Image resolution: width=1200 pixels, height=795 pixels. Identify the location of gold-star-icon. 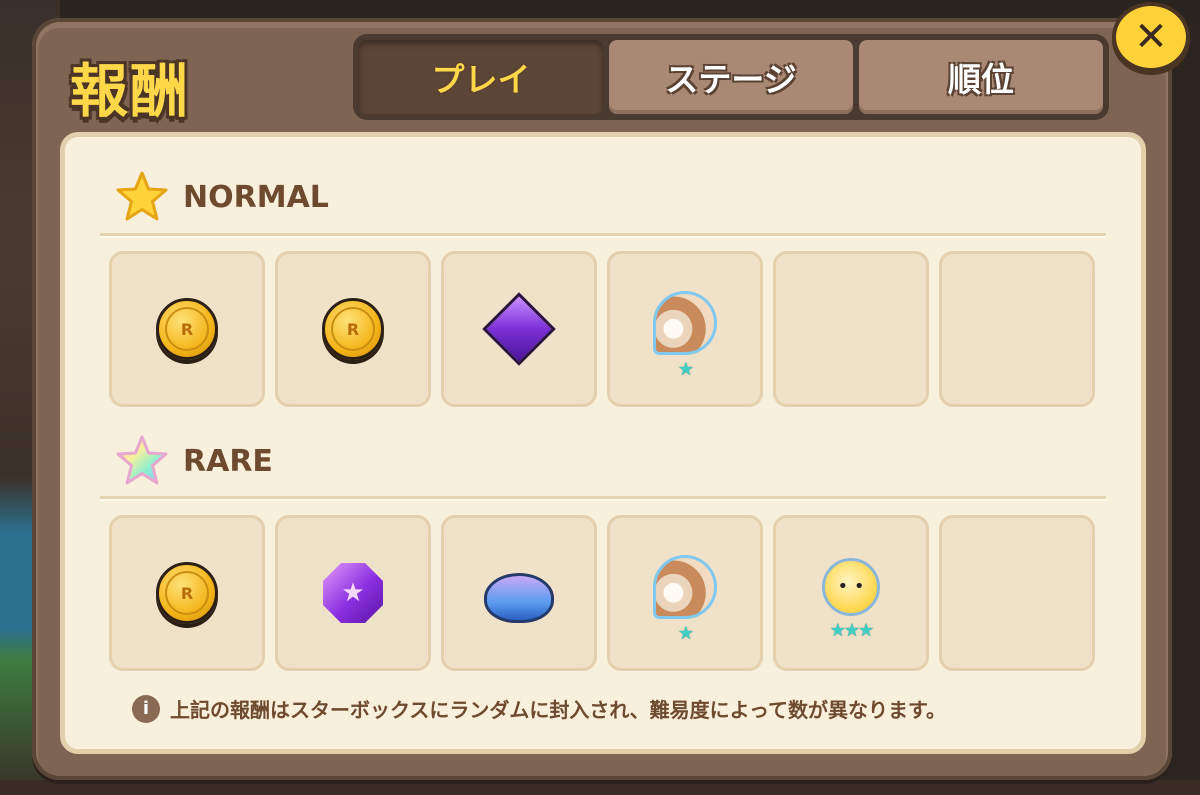
(142, 196).